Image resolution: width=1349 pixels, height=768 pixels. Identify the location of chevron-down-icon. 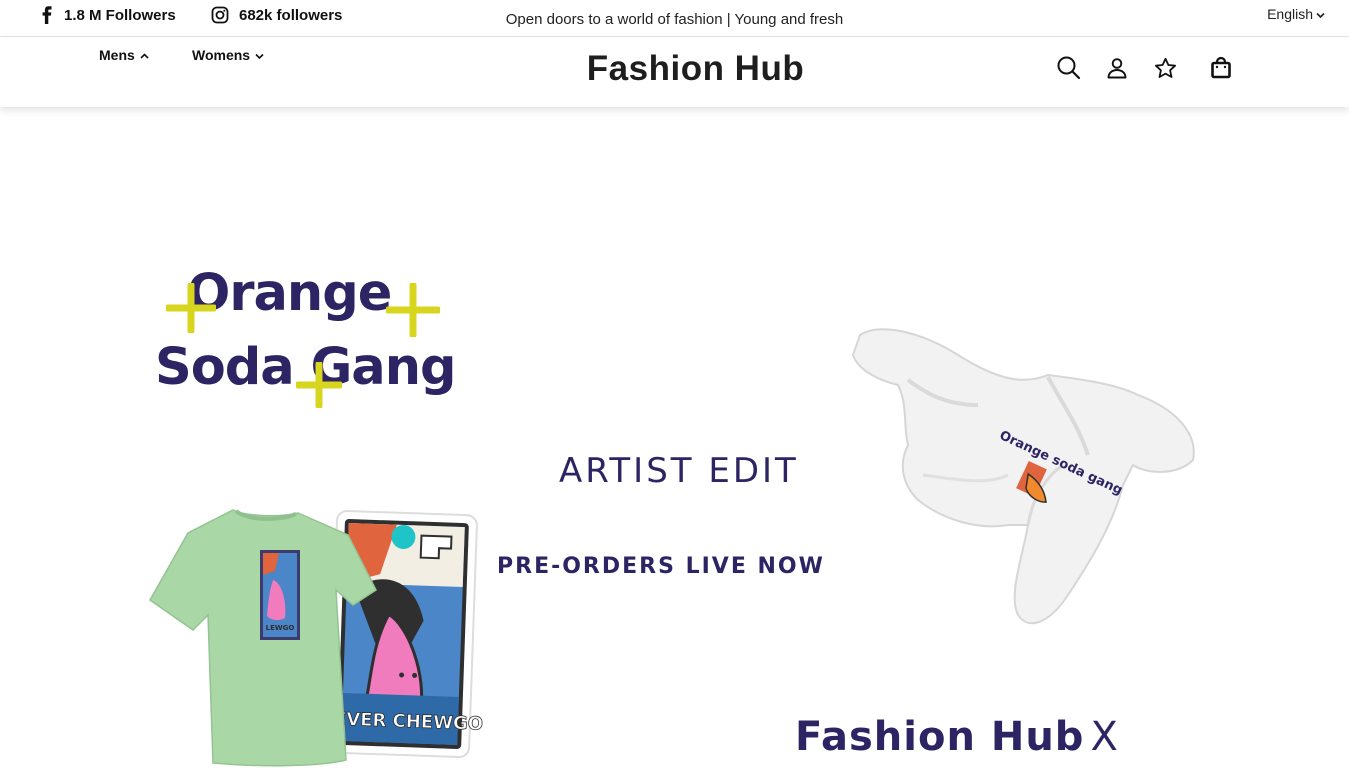
(1320, 14).